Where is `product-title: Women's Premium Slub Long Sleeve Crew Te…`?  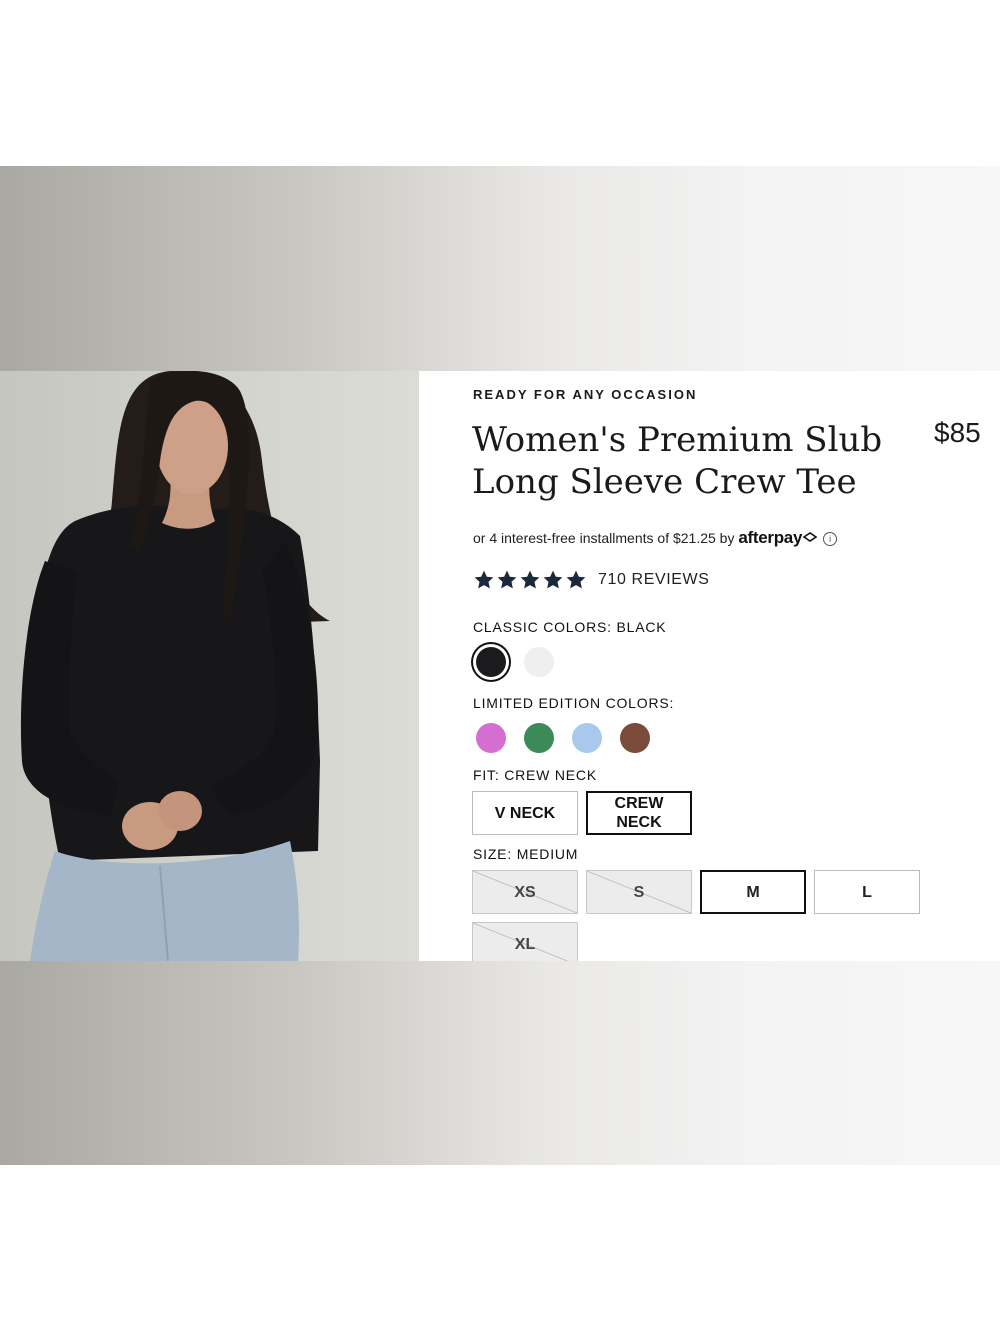 product-title: Women's Premium Slub Long Sleeve Crew Te… is located at coordinates (692, 461).